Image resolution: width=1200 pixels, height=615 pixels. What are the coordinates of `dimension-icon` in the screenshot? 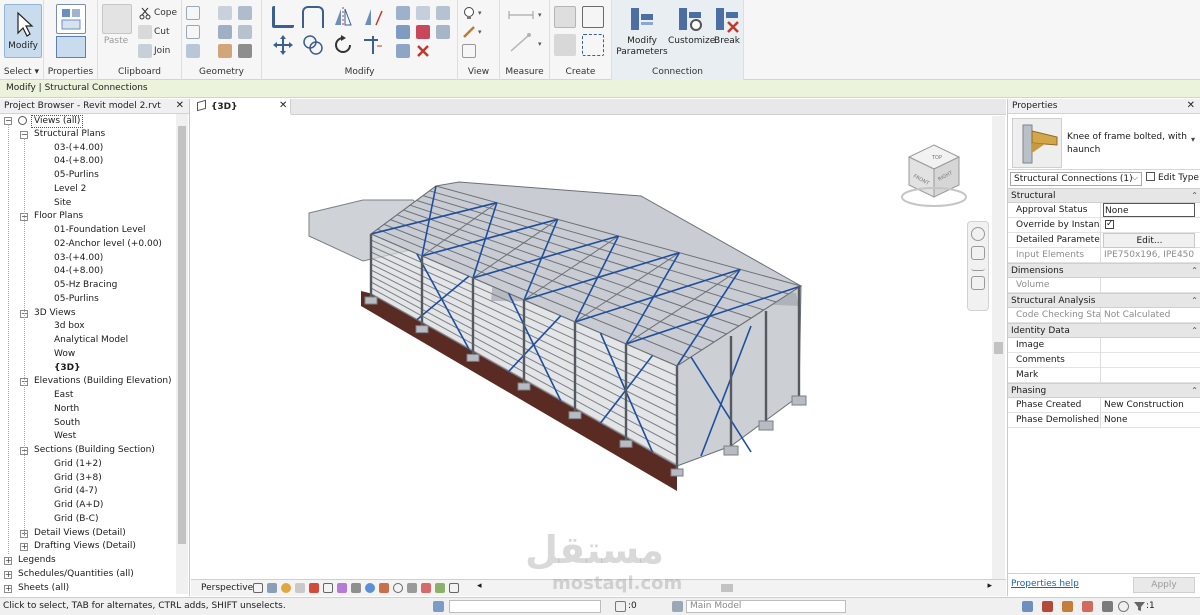 It's located at (521, 43).